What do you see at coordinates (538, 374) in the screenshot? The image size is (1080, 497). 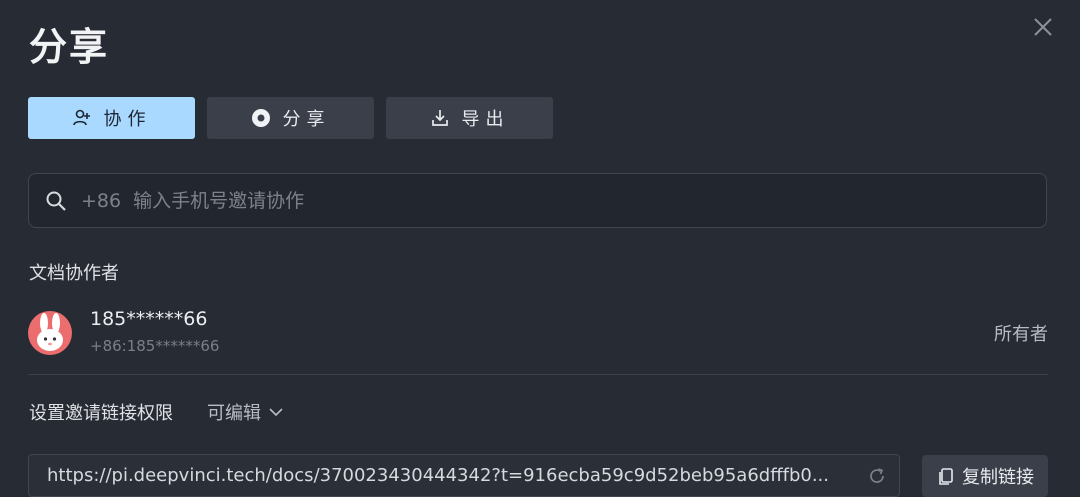 I see `divider` at bounding box center [538, 374].